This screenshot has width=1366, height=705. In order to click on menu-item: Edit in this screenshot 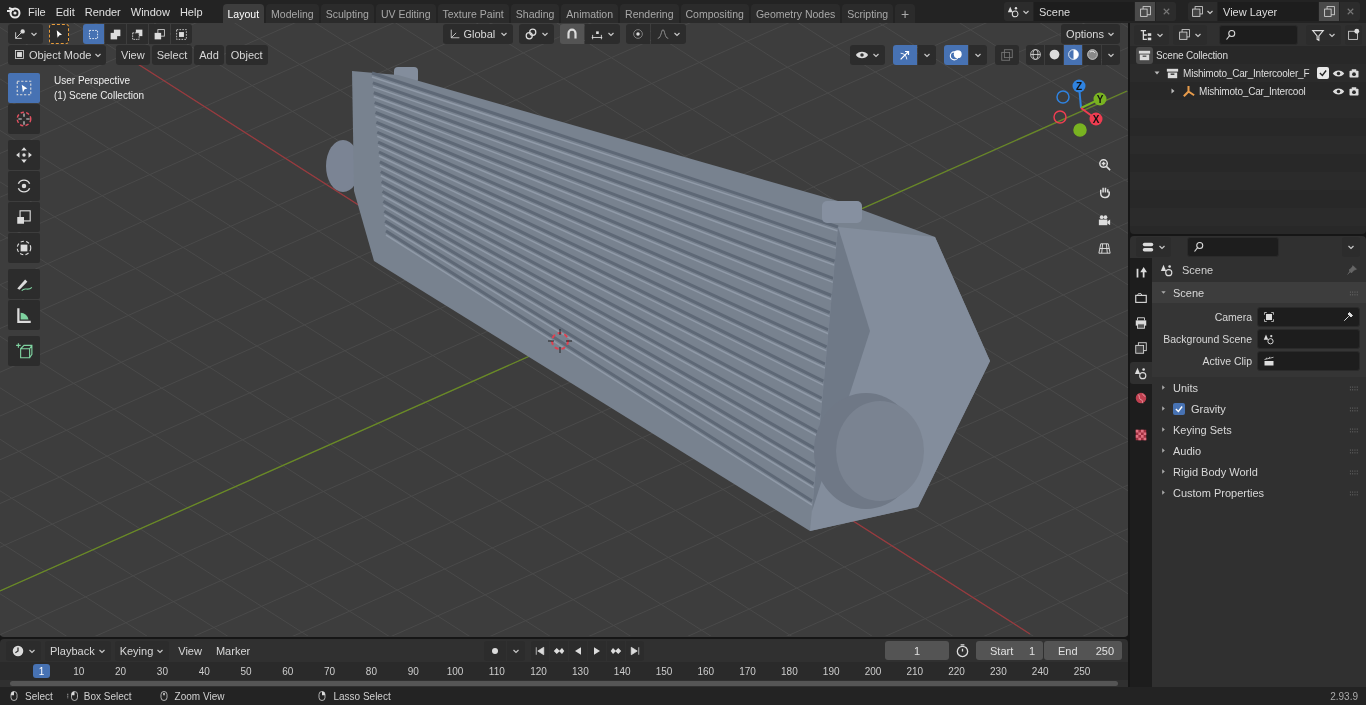, I will do `click(65, 11)`.